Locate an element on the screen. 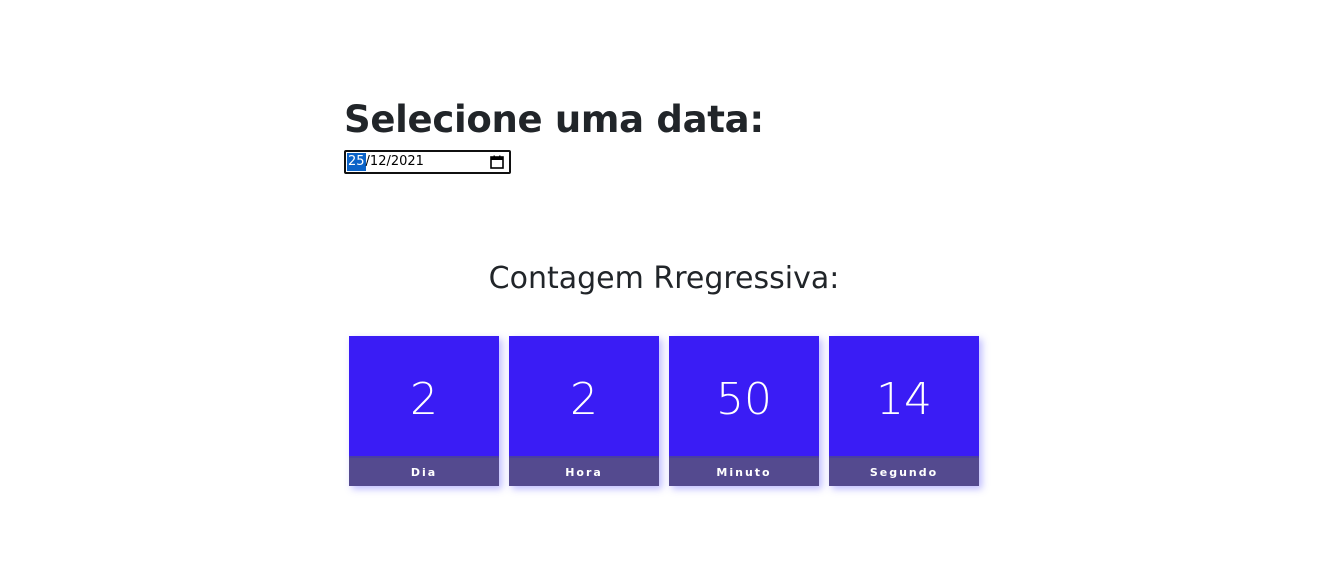 The image size is (1328, 586). countdown-box-days: 2 Dia is located at coordinates (424, 411).